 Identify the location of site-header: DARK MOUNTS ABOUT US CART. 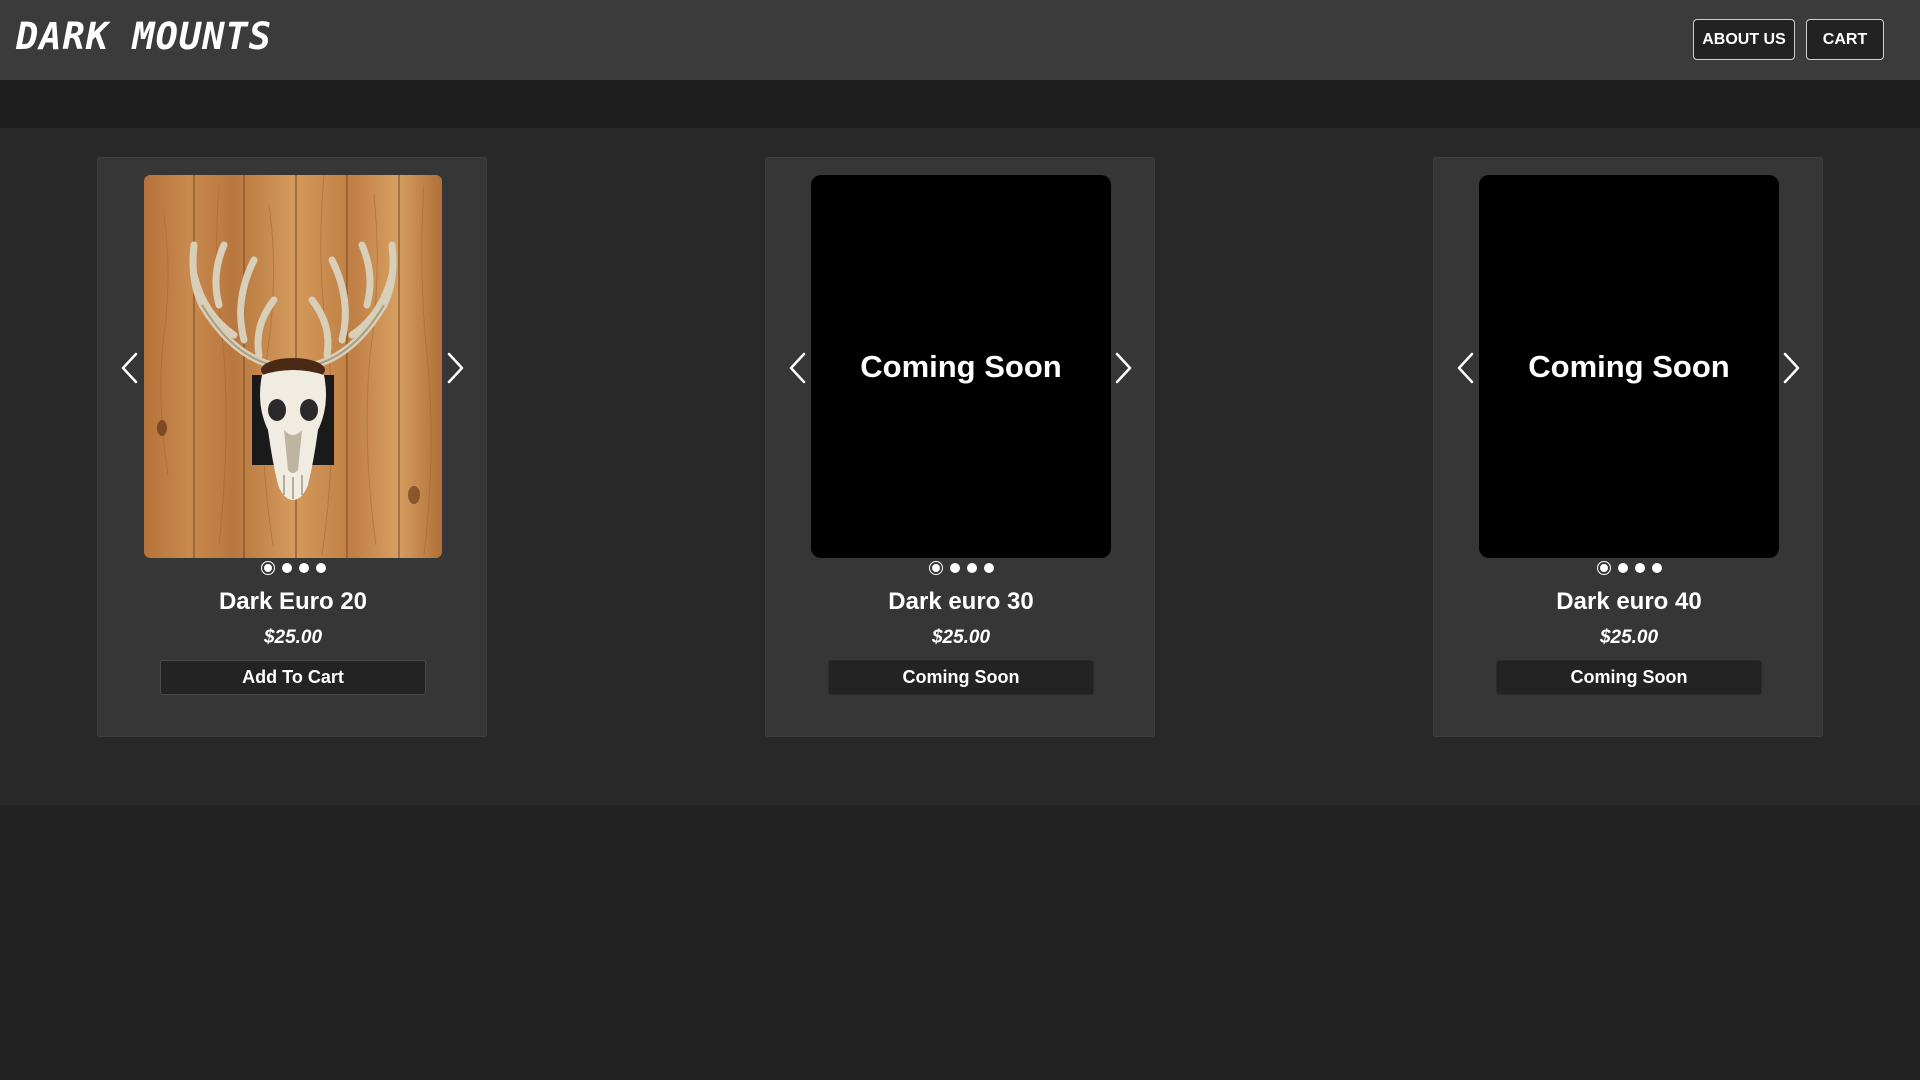
(960, 40).